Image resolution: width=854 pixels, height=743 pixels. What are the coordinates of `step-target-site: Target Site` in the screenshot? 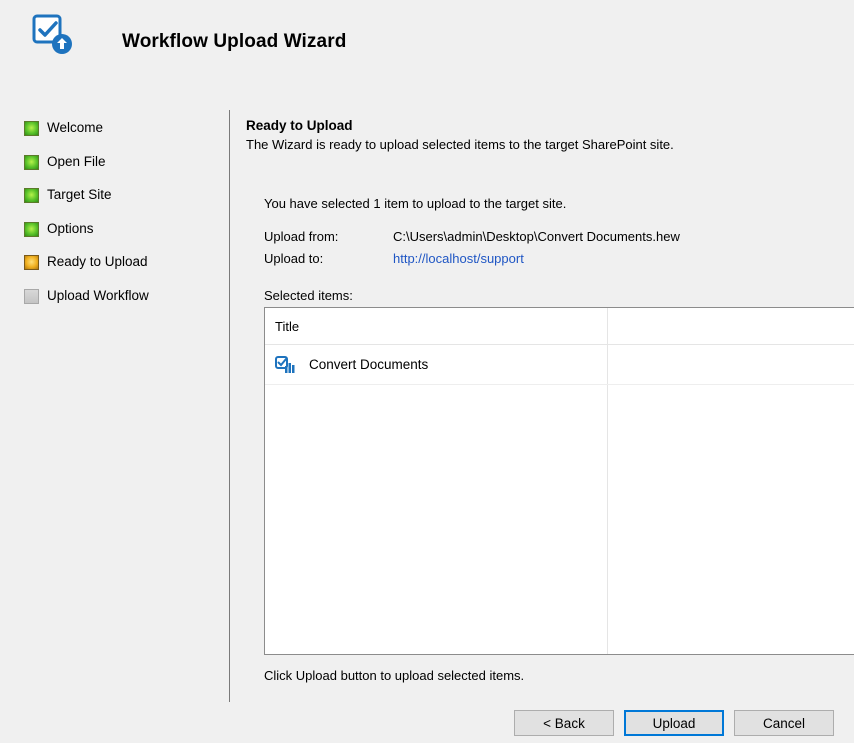 It's located at (86, 202).